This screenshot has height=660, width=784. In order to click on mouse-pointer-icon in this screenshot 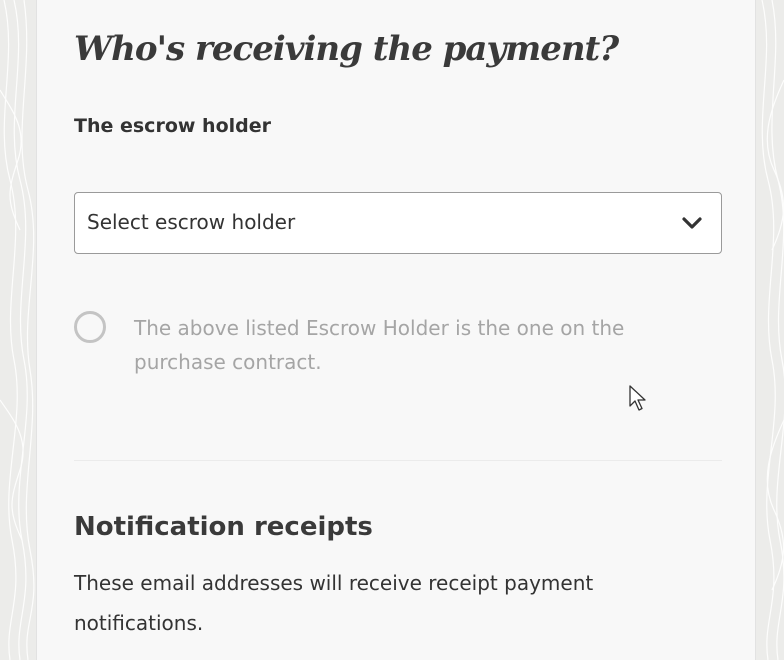, I will do `click(637, 398)`.